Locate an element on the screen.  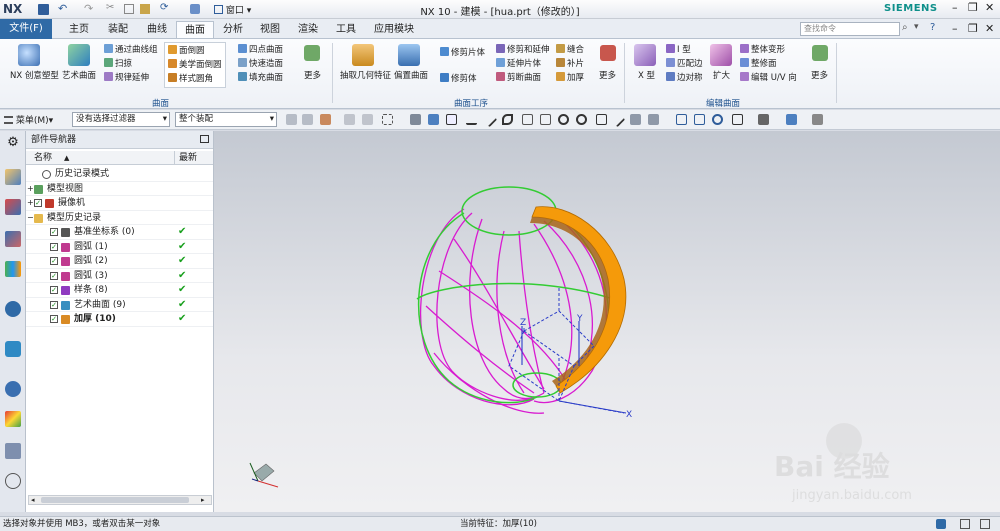
navigator-row: ✓ 艺术曲面 (9) ✔ is located at coordinates (119, 305).